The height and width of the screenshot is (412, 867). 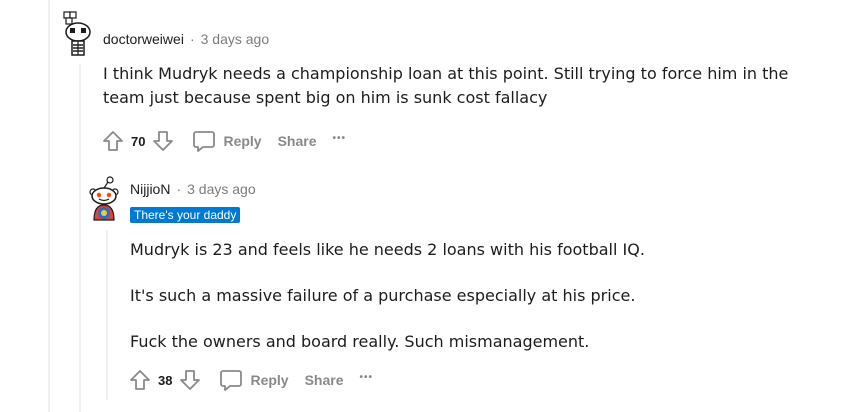 What do you see at coordinates (165, 380) in the screenshot?
I see `vote-count: 38` at bounding box center [165, 380].